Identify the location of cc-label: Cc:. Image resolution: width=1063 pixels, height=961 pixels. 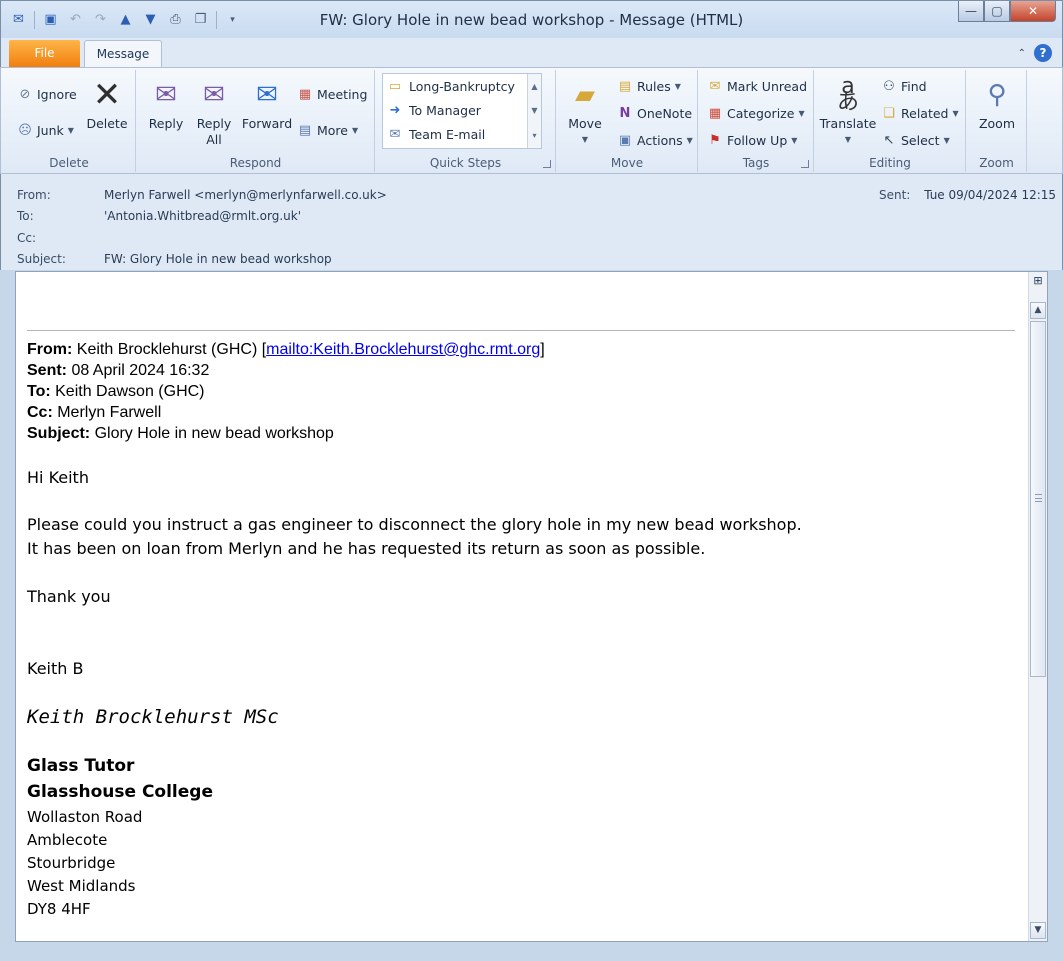
(27, 238).